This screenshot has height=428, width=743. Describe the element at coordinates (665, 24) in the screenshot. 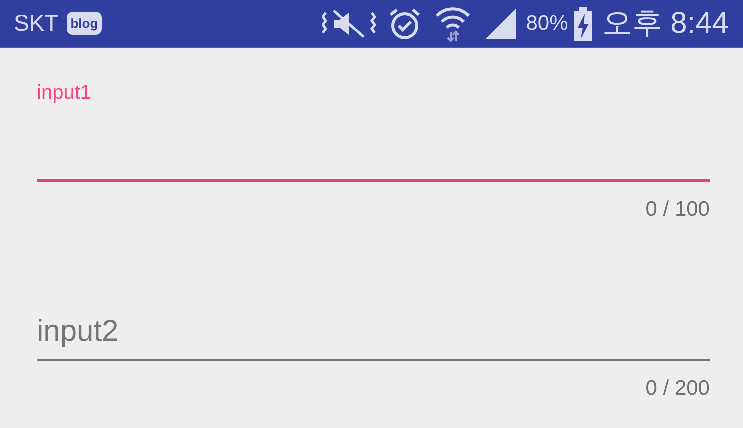

I see `clock: 오후 8:44` at that location.